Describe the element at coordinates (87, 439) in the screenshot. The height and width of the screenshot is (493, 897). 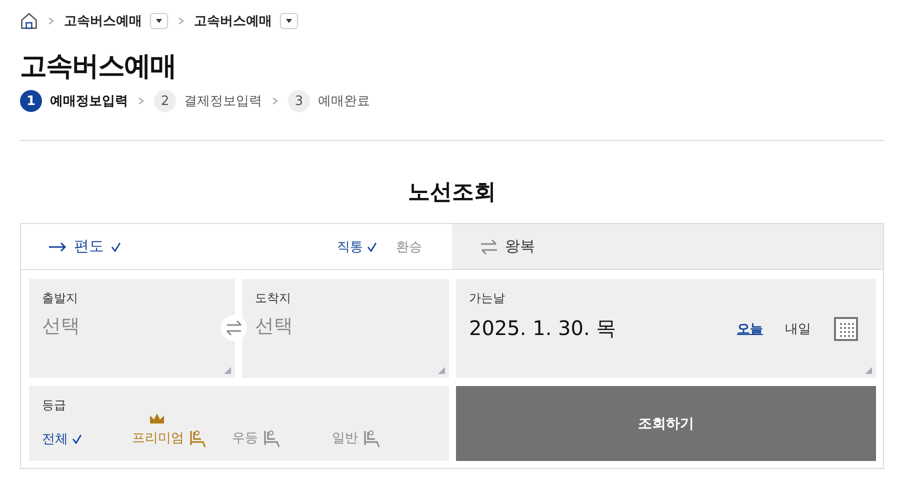
I see `grade-option: 전체` at that location.